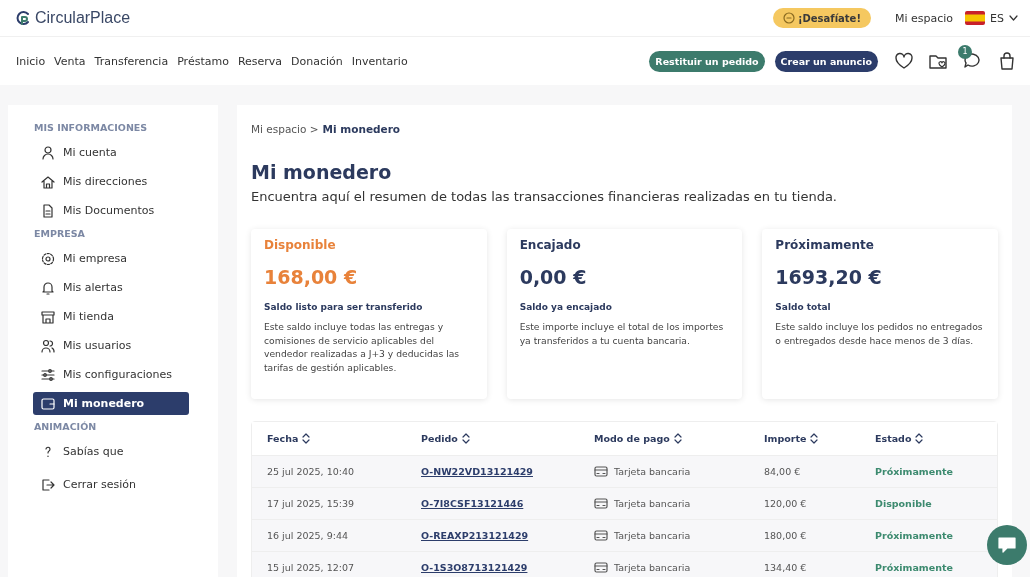 This screenshot has height=577, width=1030. I want to click on column-header: Importe, so click(785, 438).